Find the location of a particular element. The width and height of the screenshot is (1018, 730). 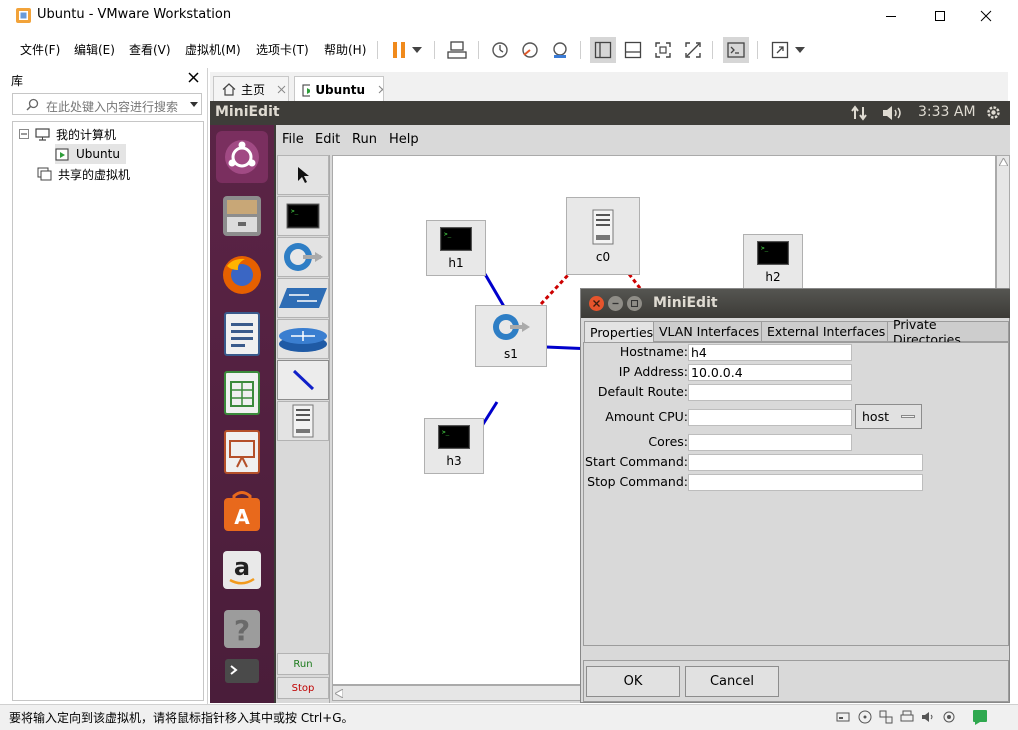

amount-cpu-input is located at coordinates (770, 417).